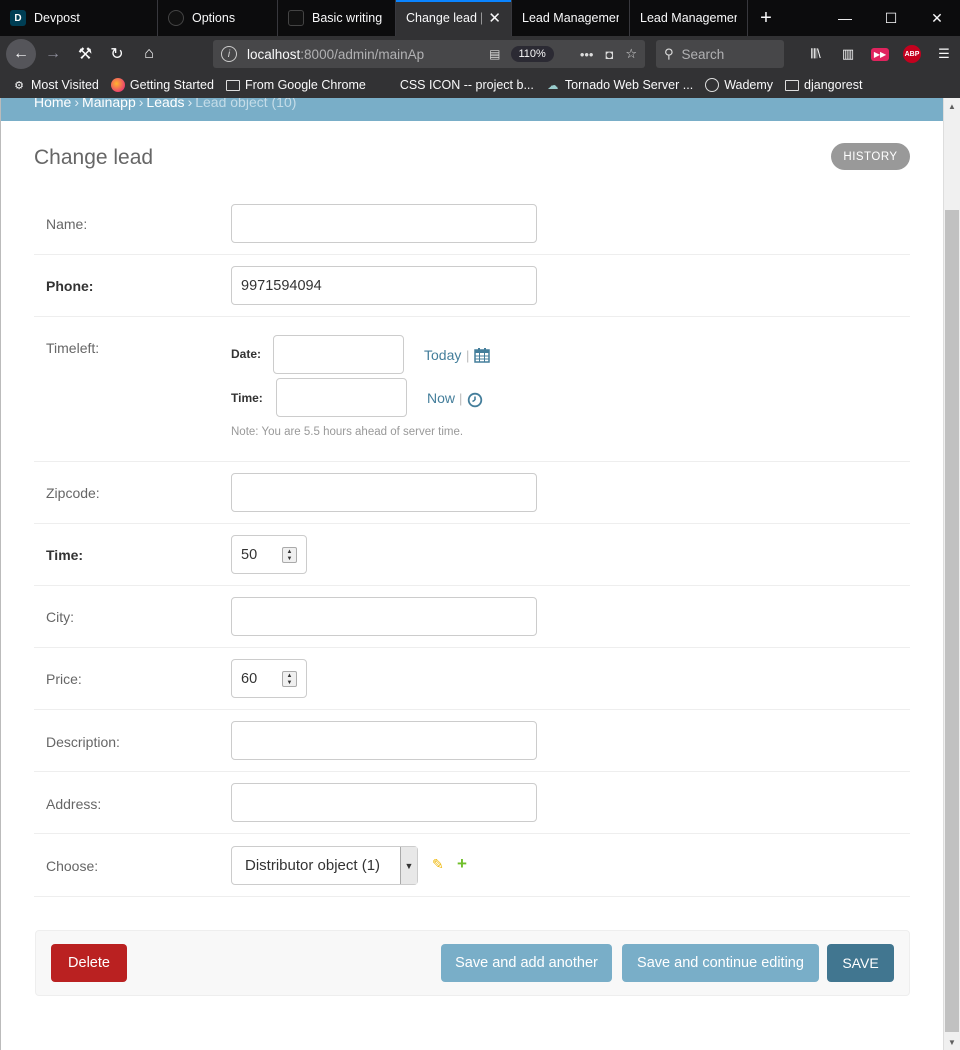 Image resolution: width=960 pixels, height=1050 pixels. I want to click on now-link: Now, so click(441, 398).